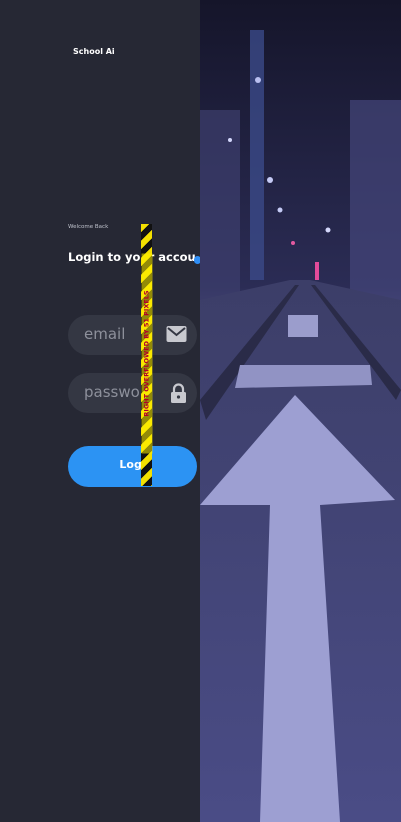 The image size is (401, 822). What do you see at coordinates (132, 393) in the screenshot?
I see `password-field: passwo..` at bounding box center [132, 393].